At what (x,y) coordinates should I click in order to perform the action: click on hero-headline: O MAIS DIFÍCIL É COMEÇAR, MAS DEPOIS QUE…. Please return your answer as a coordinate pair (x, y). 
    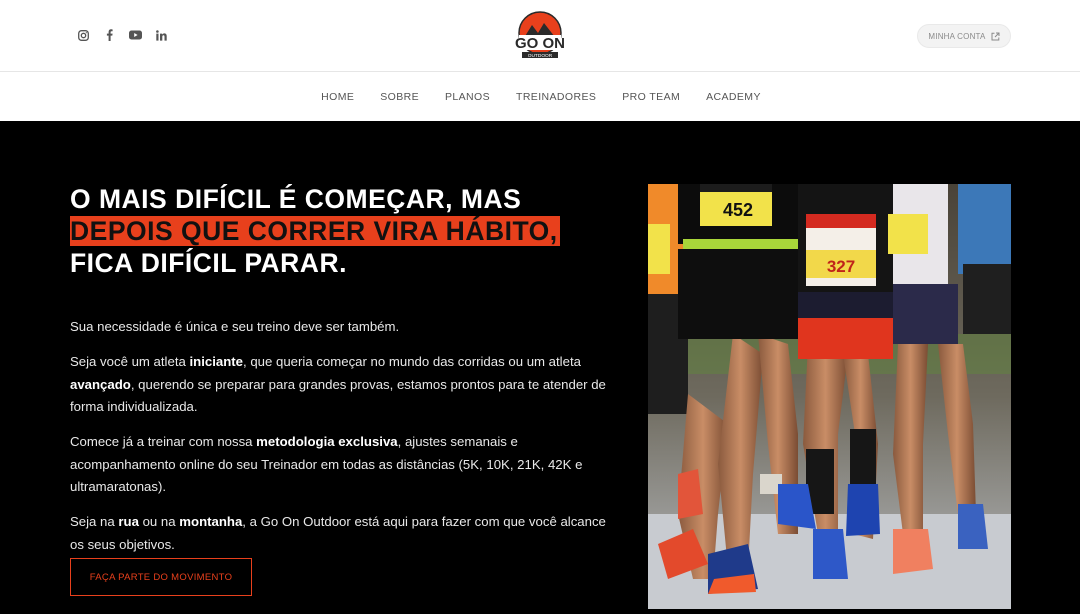
    Looking at the image, I should click on (315, 231).